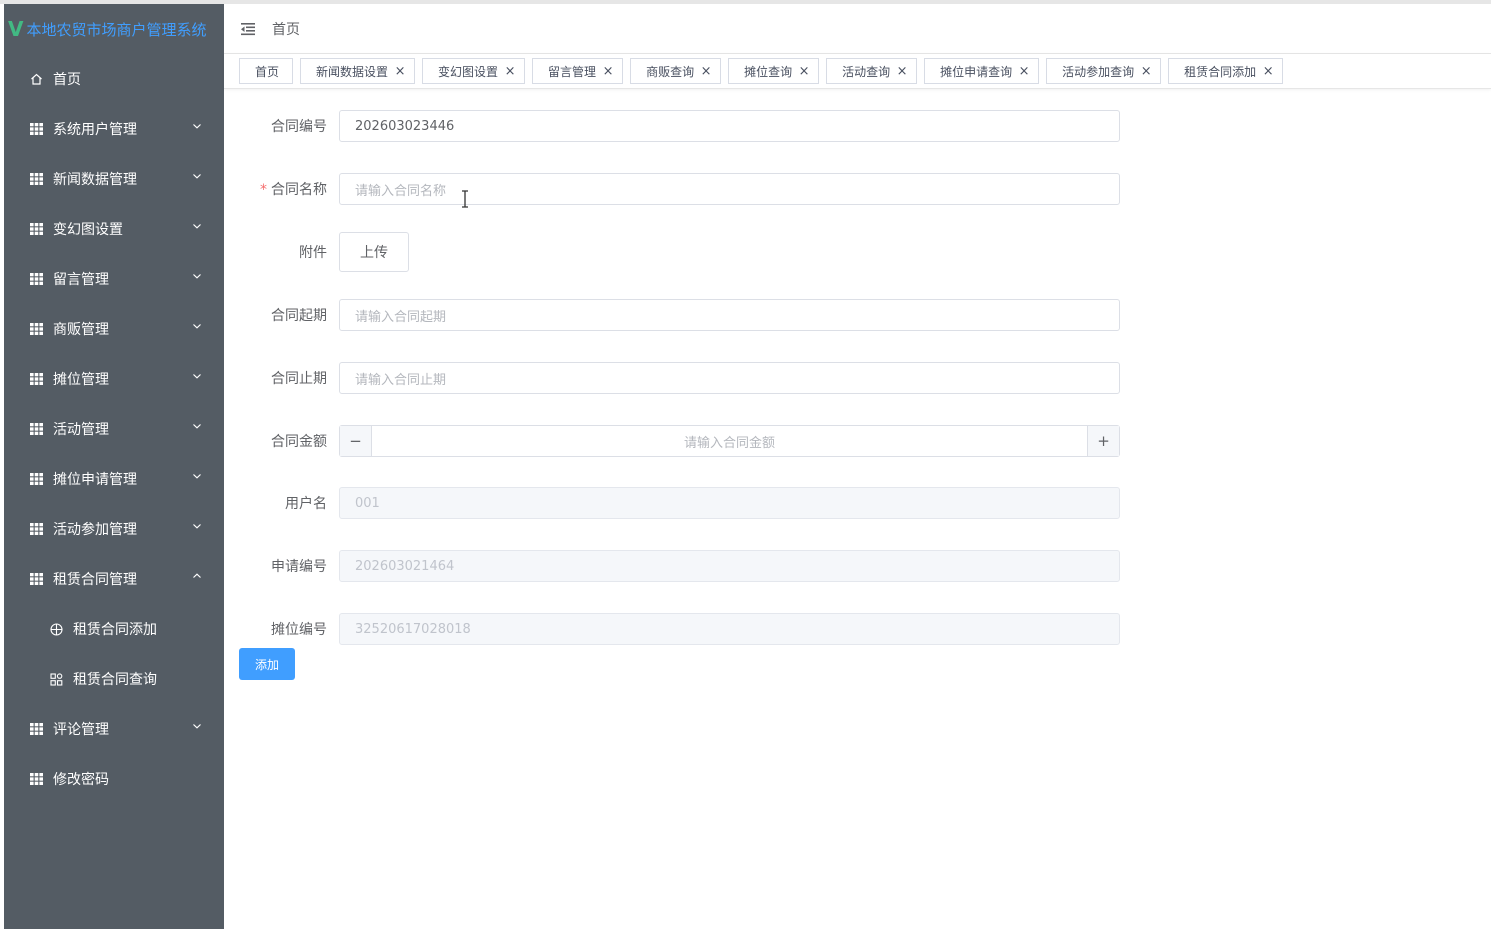  Describe the element at coordinates (356, 441) in the screenshot. I see `amount-decrease-button: −` at that location.